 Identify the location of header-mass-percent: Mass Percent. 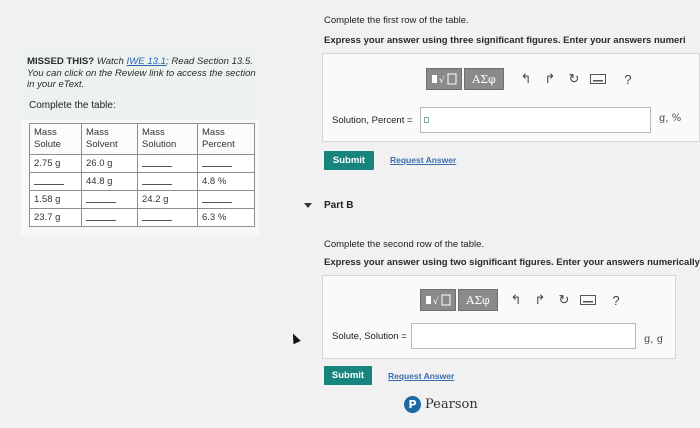
(226, 139).